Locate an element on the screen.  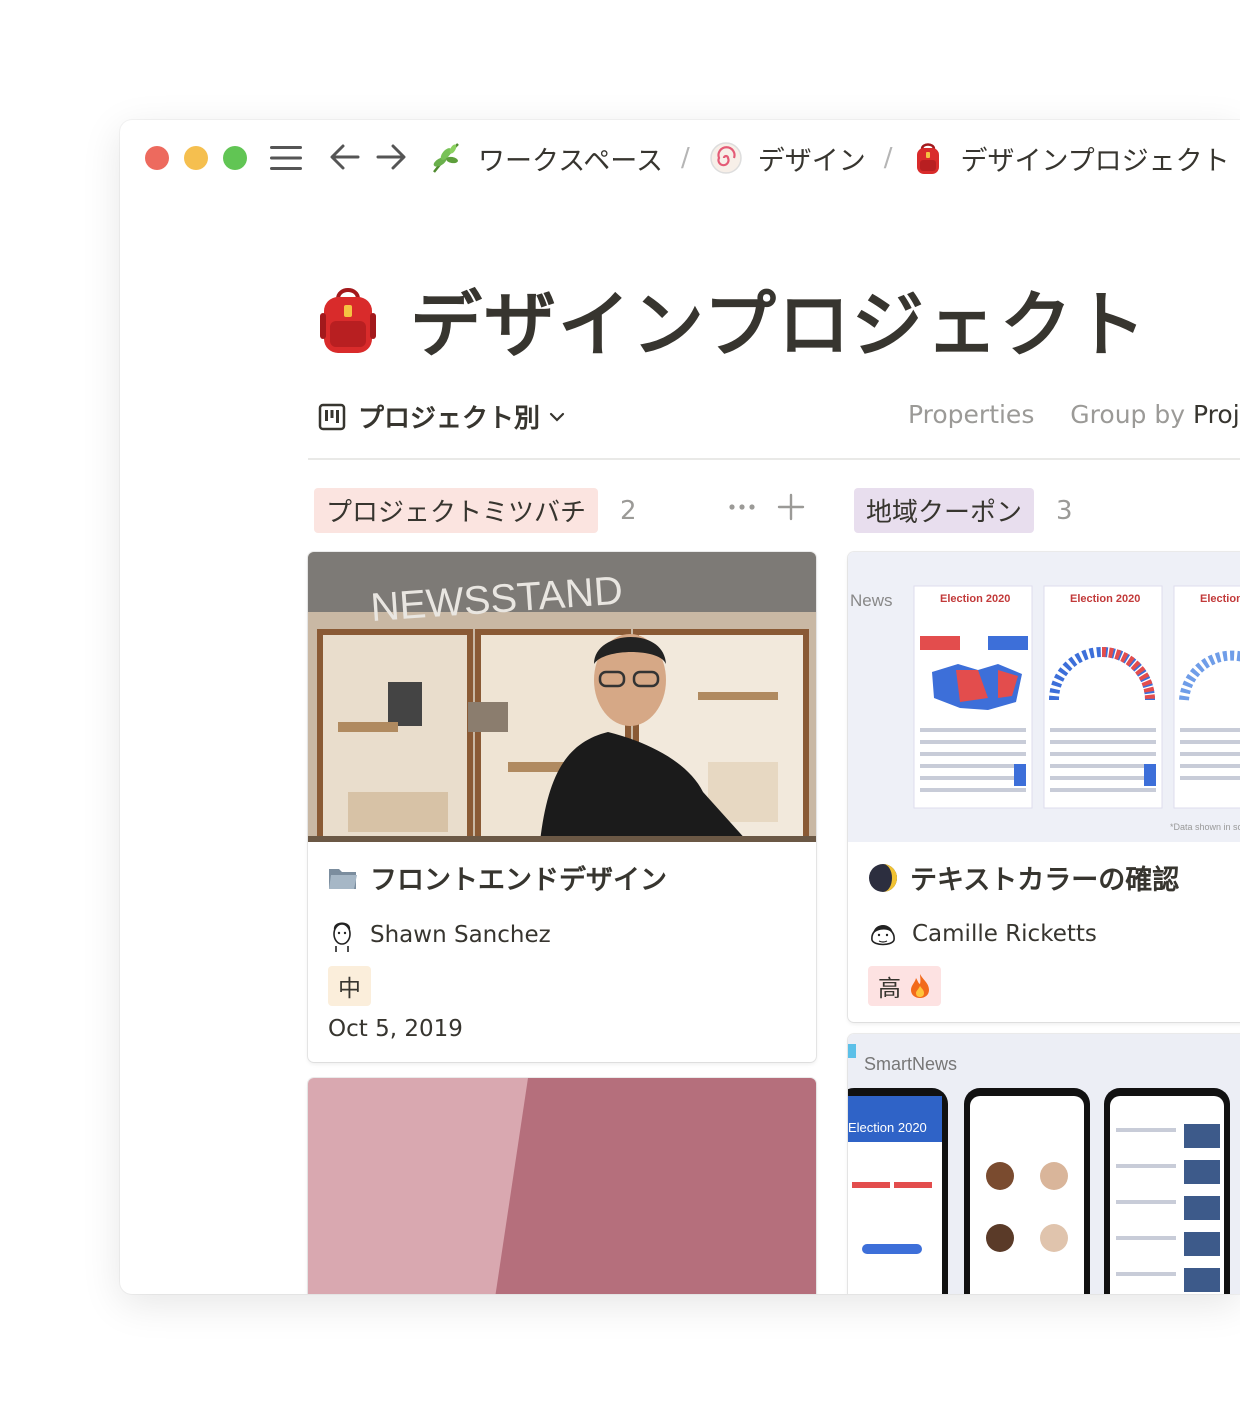
breadcrumb-item-workspace: ワークスペース is located at coordinates (545, 158).